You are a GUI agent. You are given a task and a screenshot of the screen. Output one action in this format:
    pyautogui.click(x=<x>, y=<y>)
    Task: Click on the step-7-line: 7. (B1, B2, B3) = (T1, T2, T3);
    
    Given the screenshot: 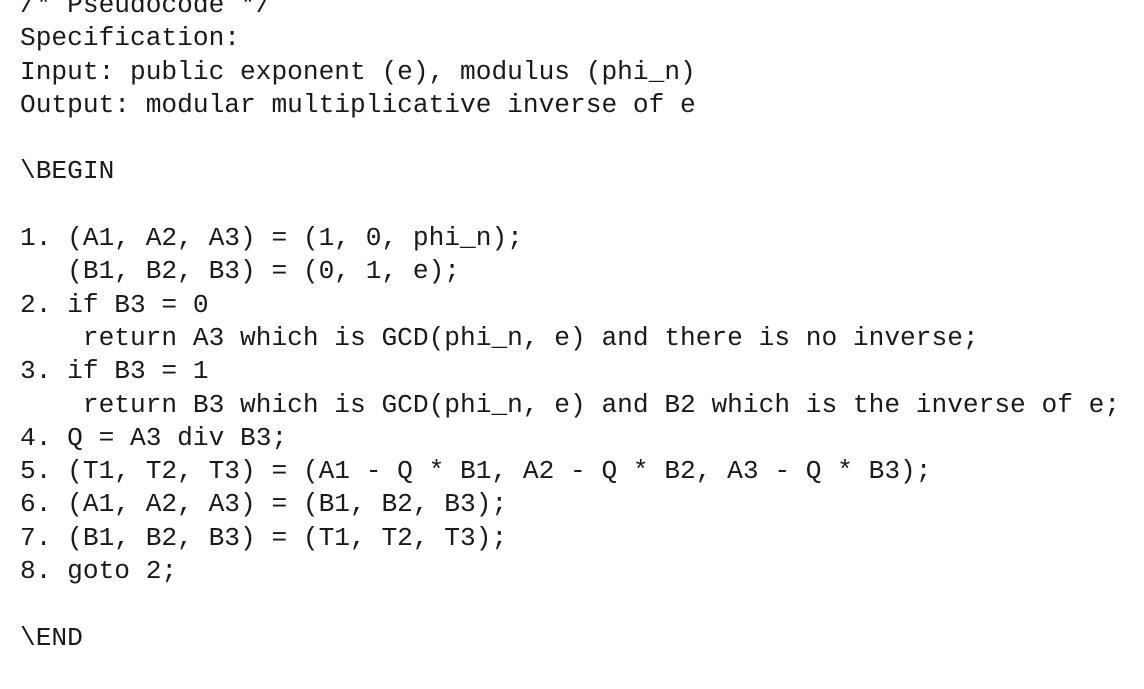 What is the action you would take?
    pyautogui.click(x=264, y=537)
    